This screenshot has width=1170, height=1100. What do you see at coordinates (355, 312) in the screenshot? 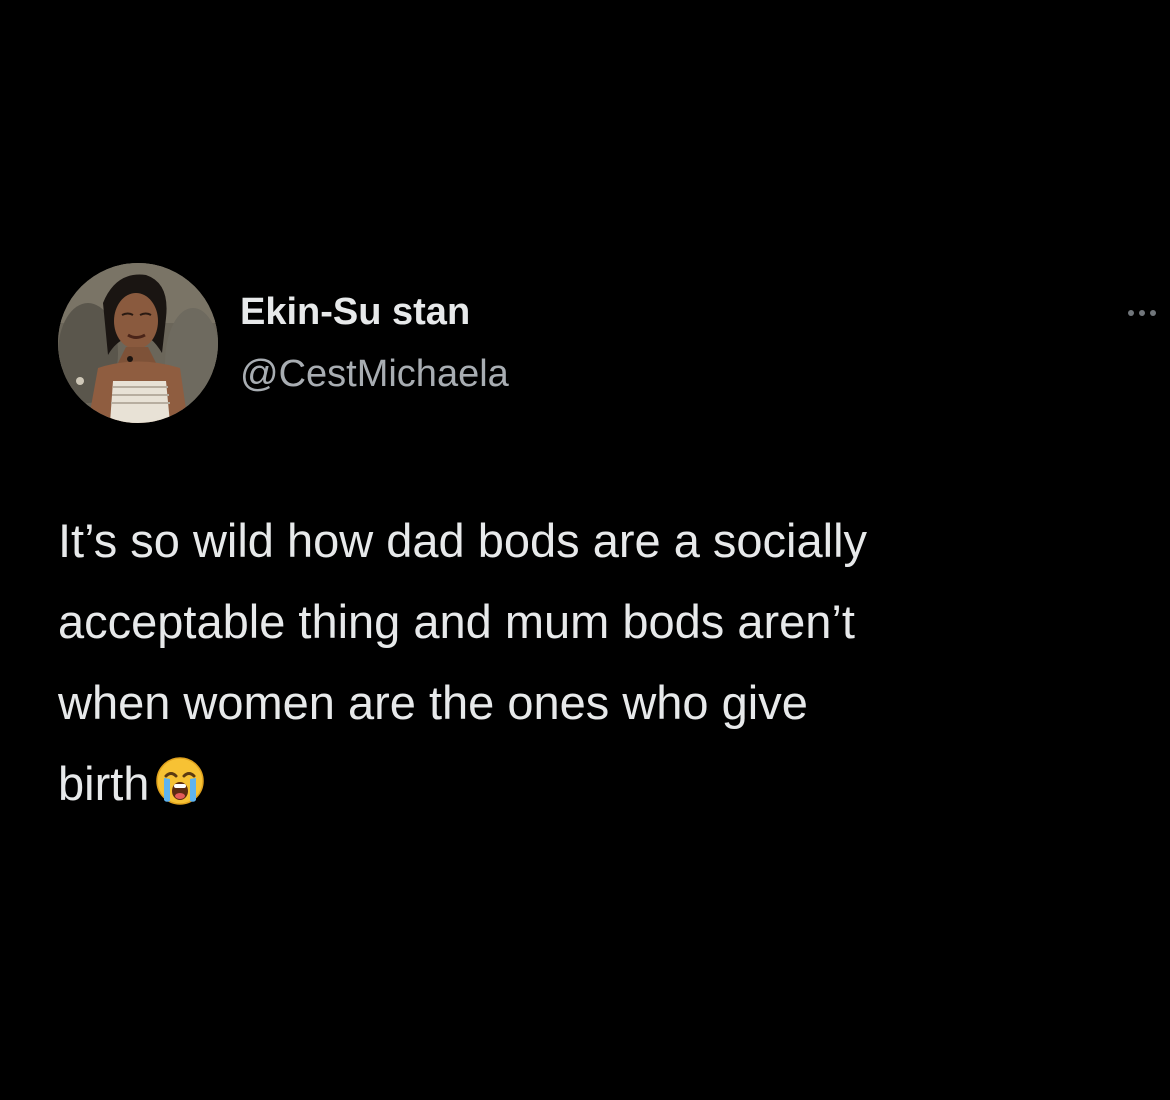
I see `author-display-name: Ekin-Su stan` at bounding box center [355, 312].